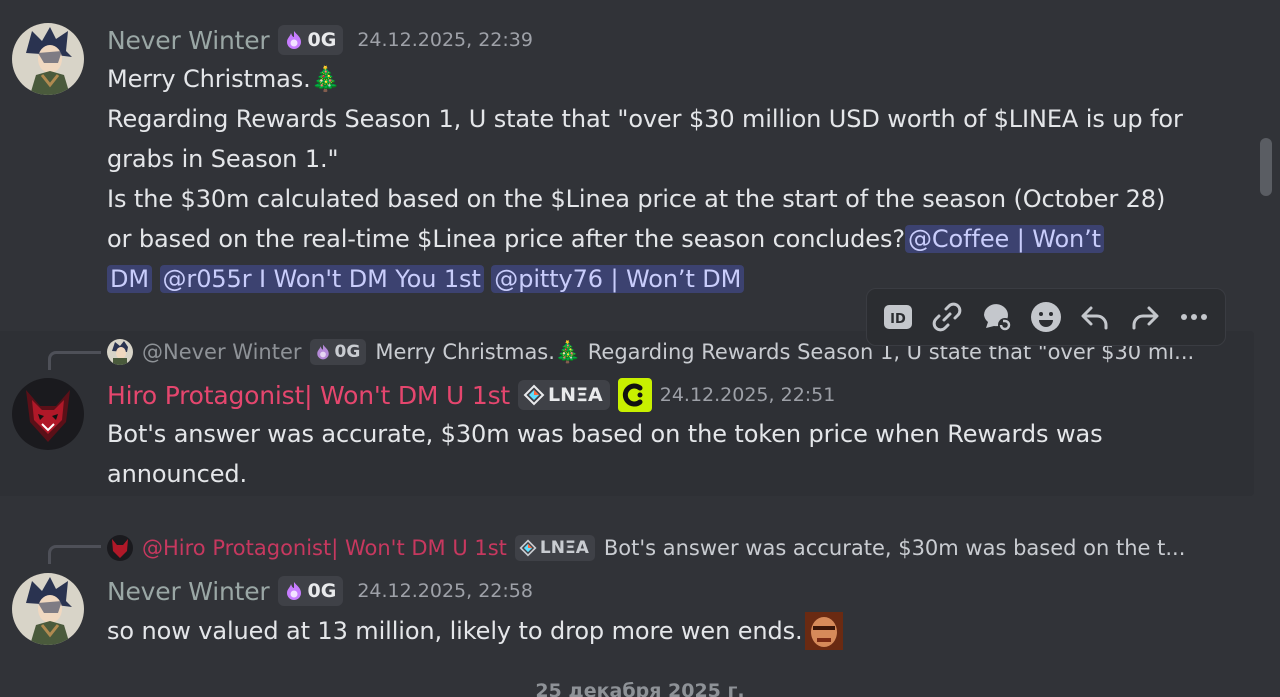 The height and width of the screenshot is (697, 1280). Describe the element at coordinates (224, 79) in the screenshot. I see `message-line: Merry Christmas.🎄` at that location.